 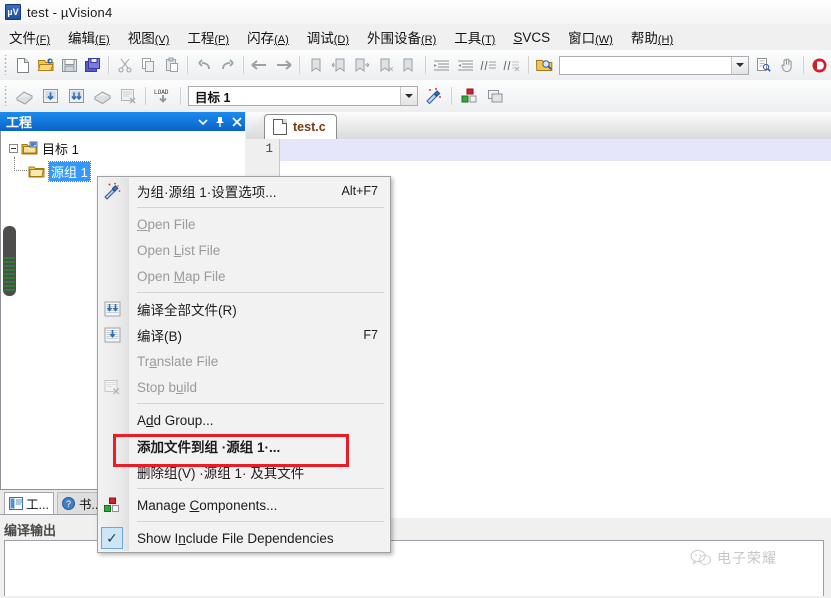 I want to click on ctx-options-for-group: 为组·源组 1·设置选项... Alt+F7, so click(x=244, y=191).